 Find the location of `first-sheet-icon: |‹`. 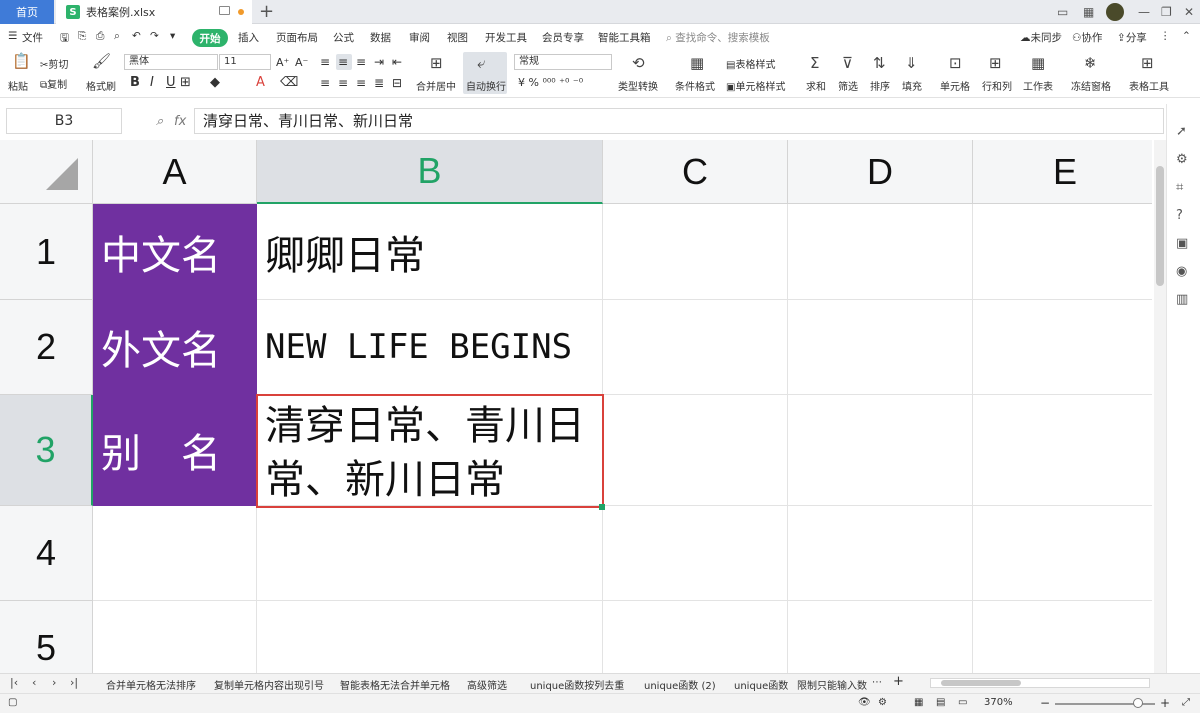

first-sheet-icon: |‹ is located at coordinates (14, 682).